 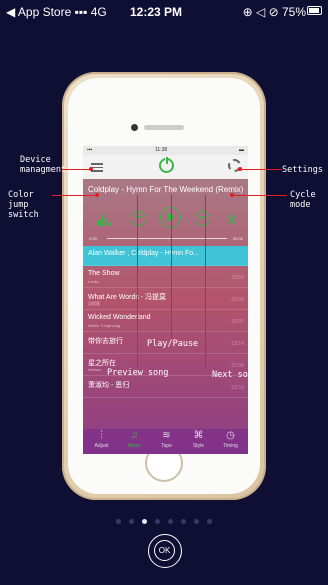 What do you see at coordinates (171, 266) in the screenshot?
I see `play-leader-line` at bounding box center [171, 266].